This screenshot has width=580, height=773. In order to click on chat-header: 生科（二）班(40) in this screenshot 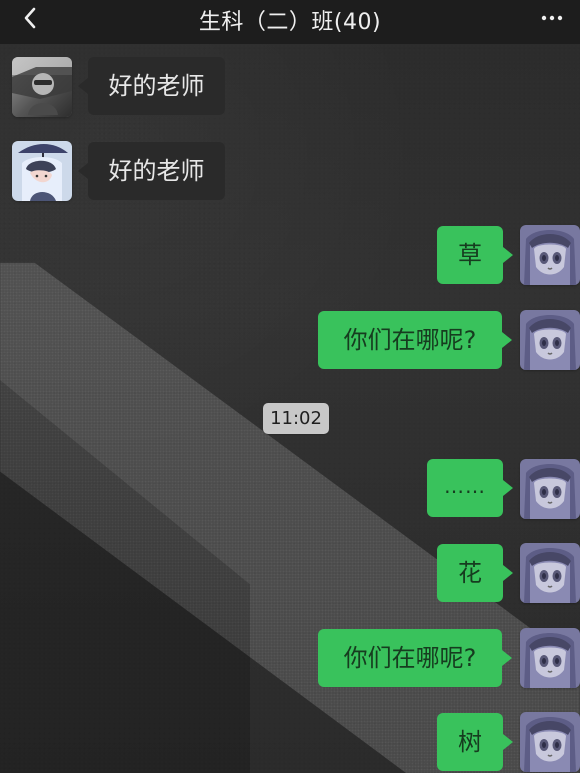, I will do `click(290, 22)`.